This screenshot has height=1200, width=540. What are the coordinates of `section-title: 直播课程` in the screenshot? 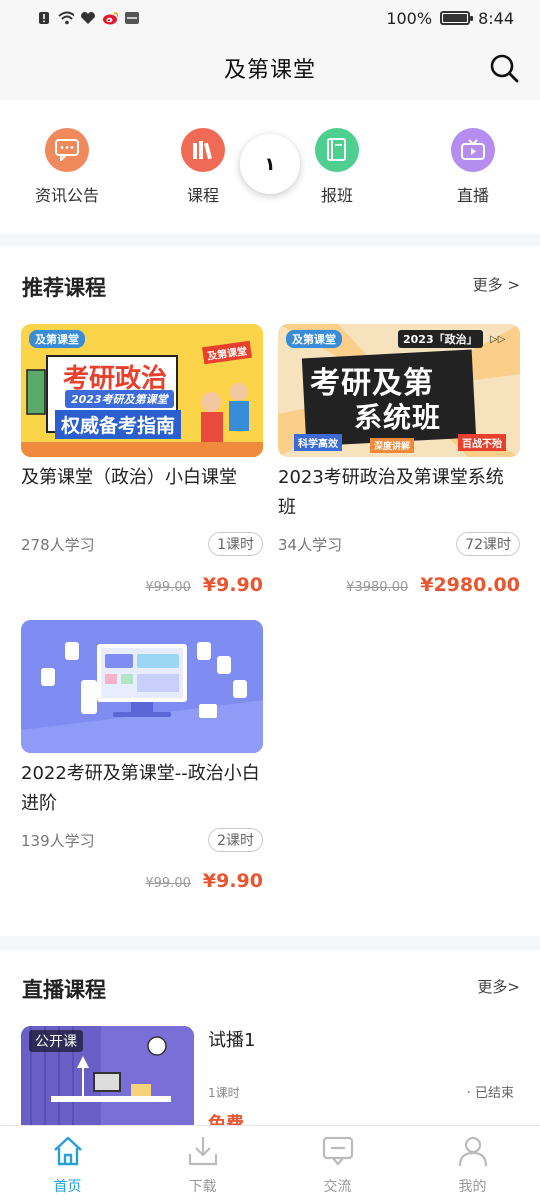 It's located at (64, 990).